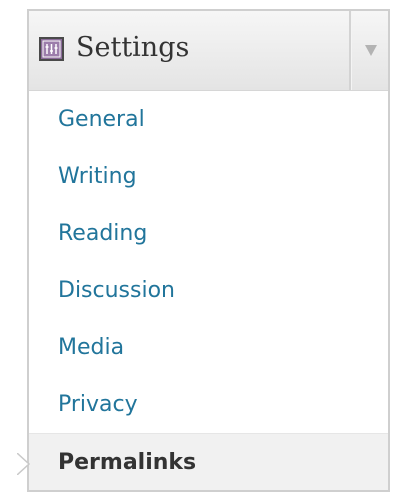 The height and width of the screenshot is (501, 419). I want to click on submenu-item-label: Discussion, so click(116, 290).